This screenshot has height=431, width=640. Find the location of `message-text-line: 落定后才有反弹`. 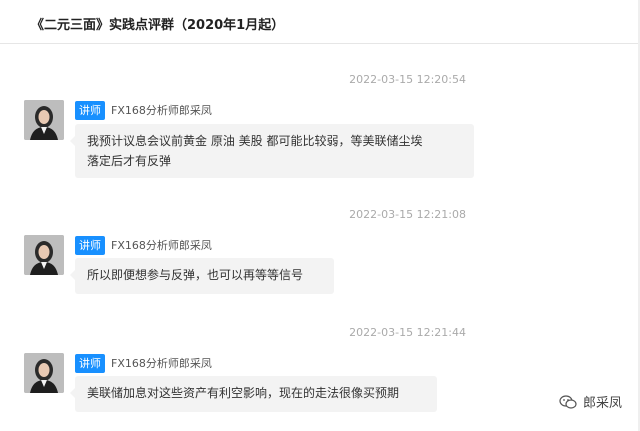

message-text-line: 落定后才有反弹 is located at coordinates (129, 161).